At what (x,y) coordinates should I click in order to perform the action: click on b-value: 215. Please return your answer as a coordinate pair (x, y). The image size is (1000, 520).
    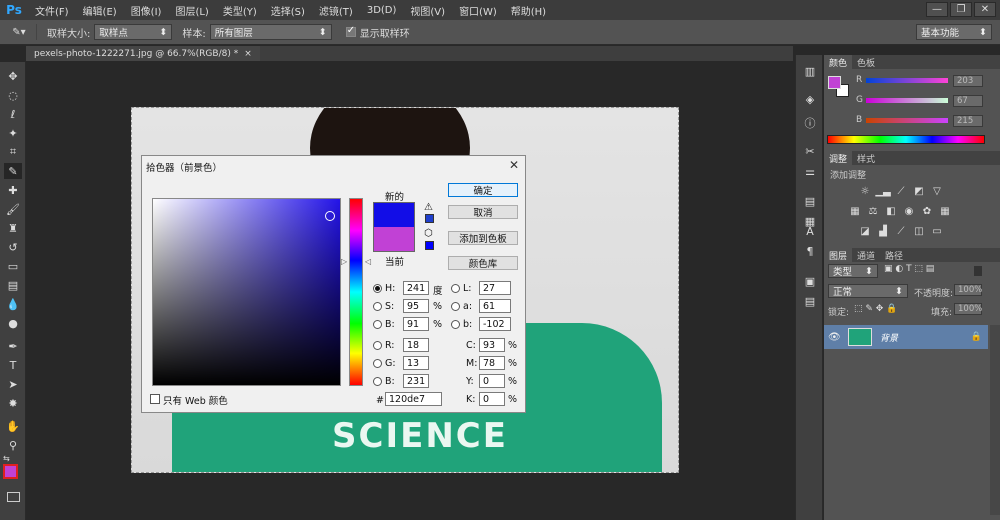
    Looking at the image, I should click on (968, 121).